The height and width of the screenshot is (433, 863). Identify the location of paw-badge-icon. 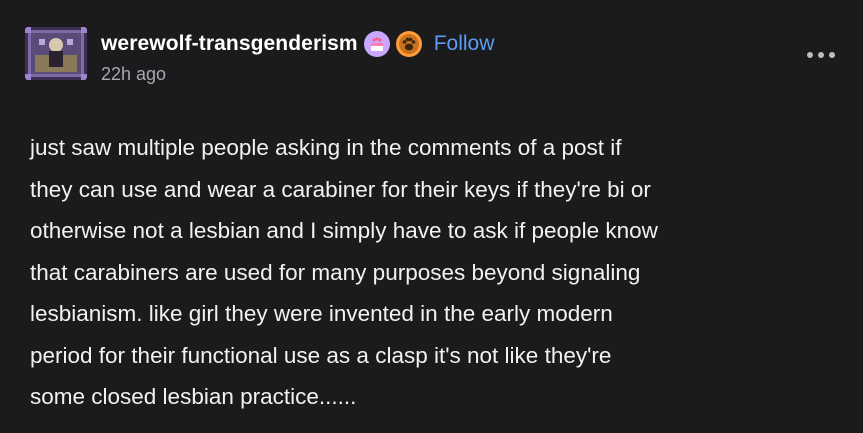
(408, 44).